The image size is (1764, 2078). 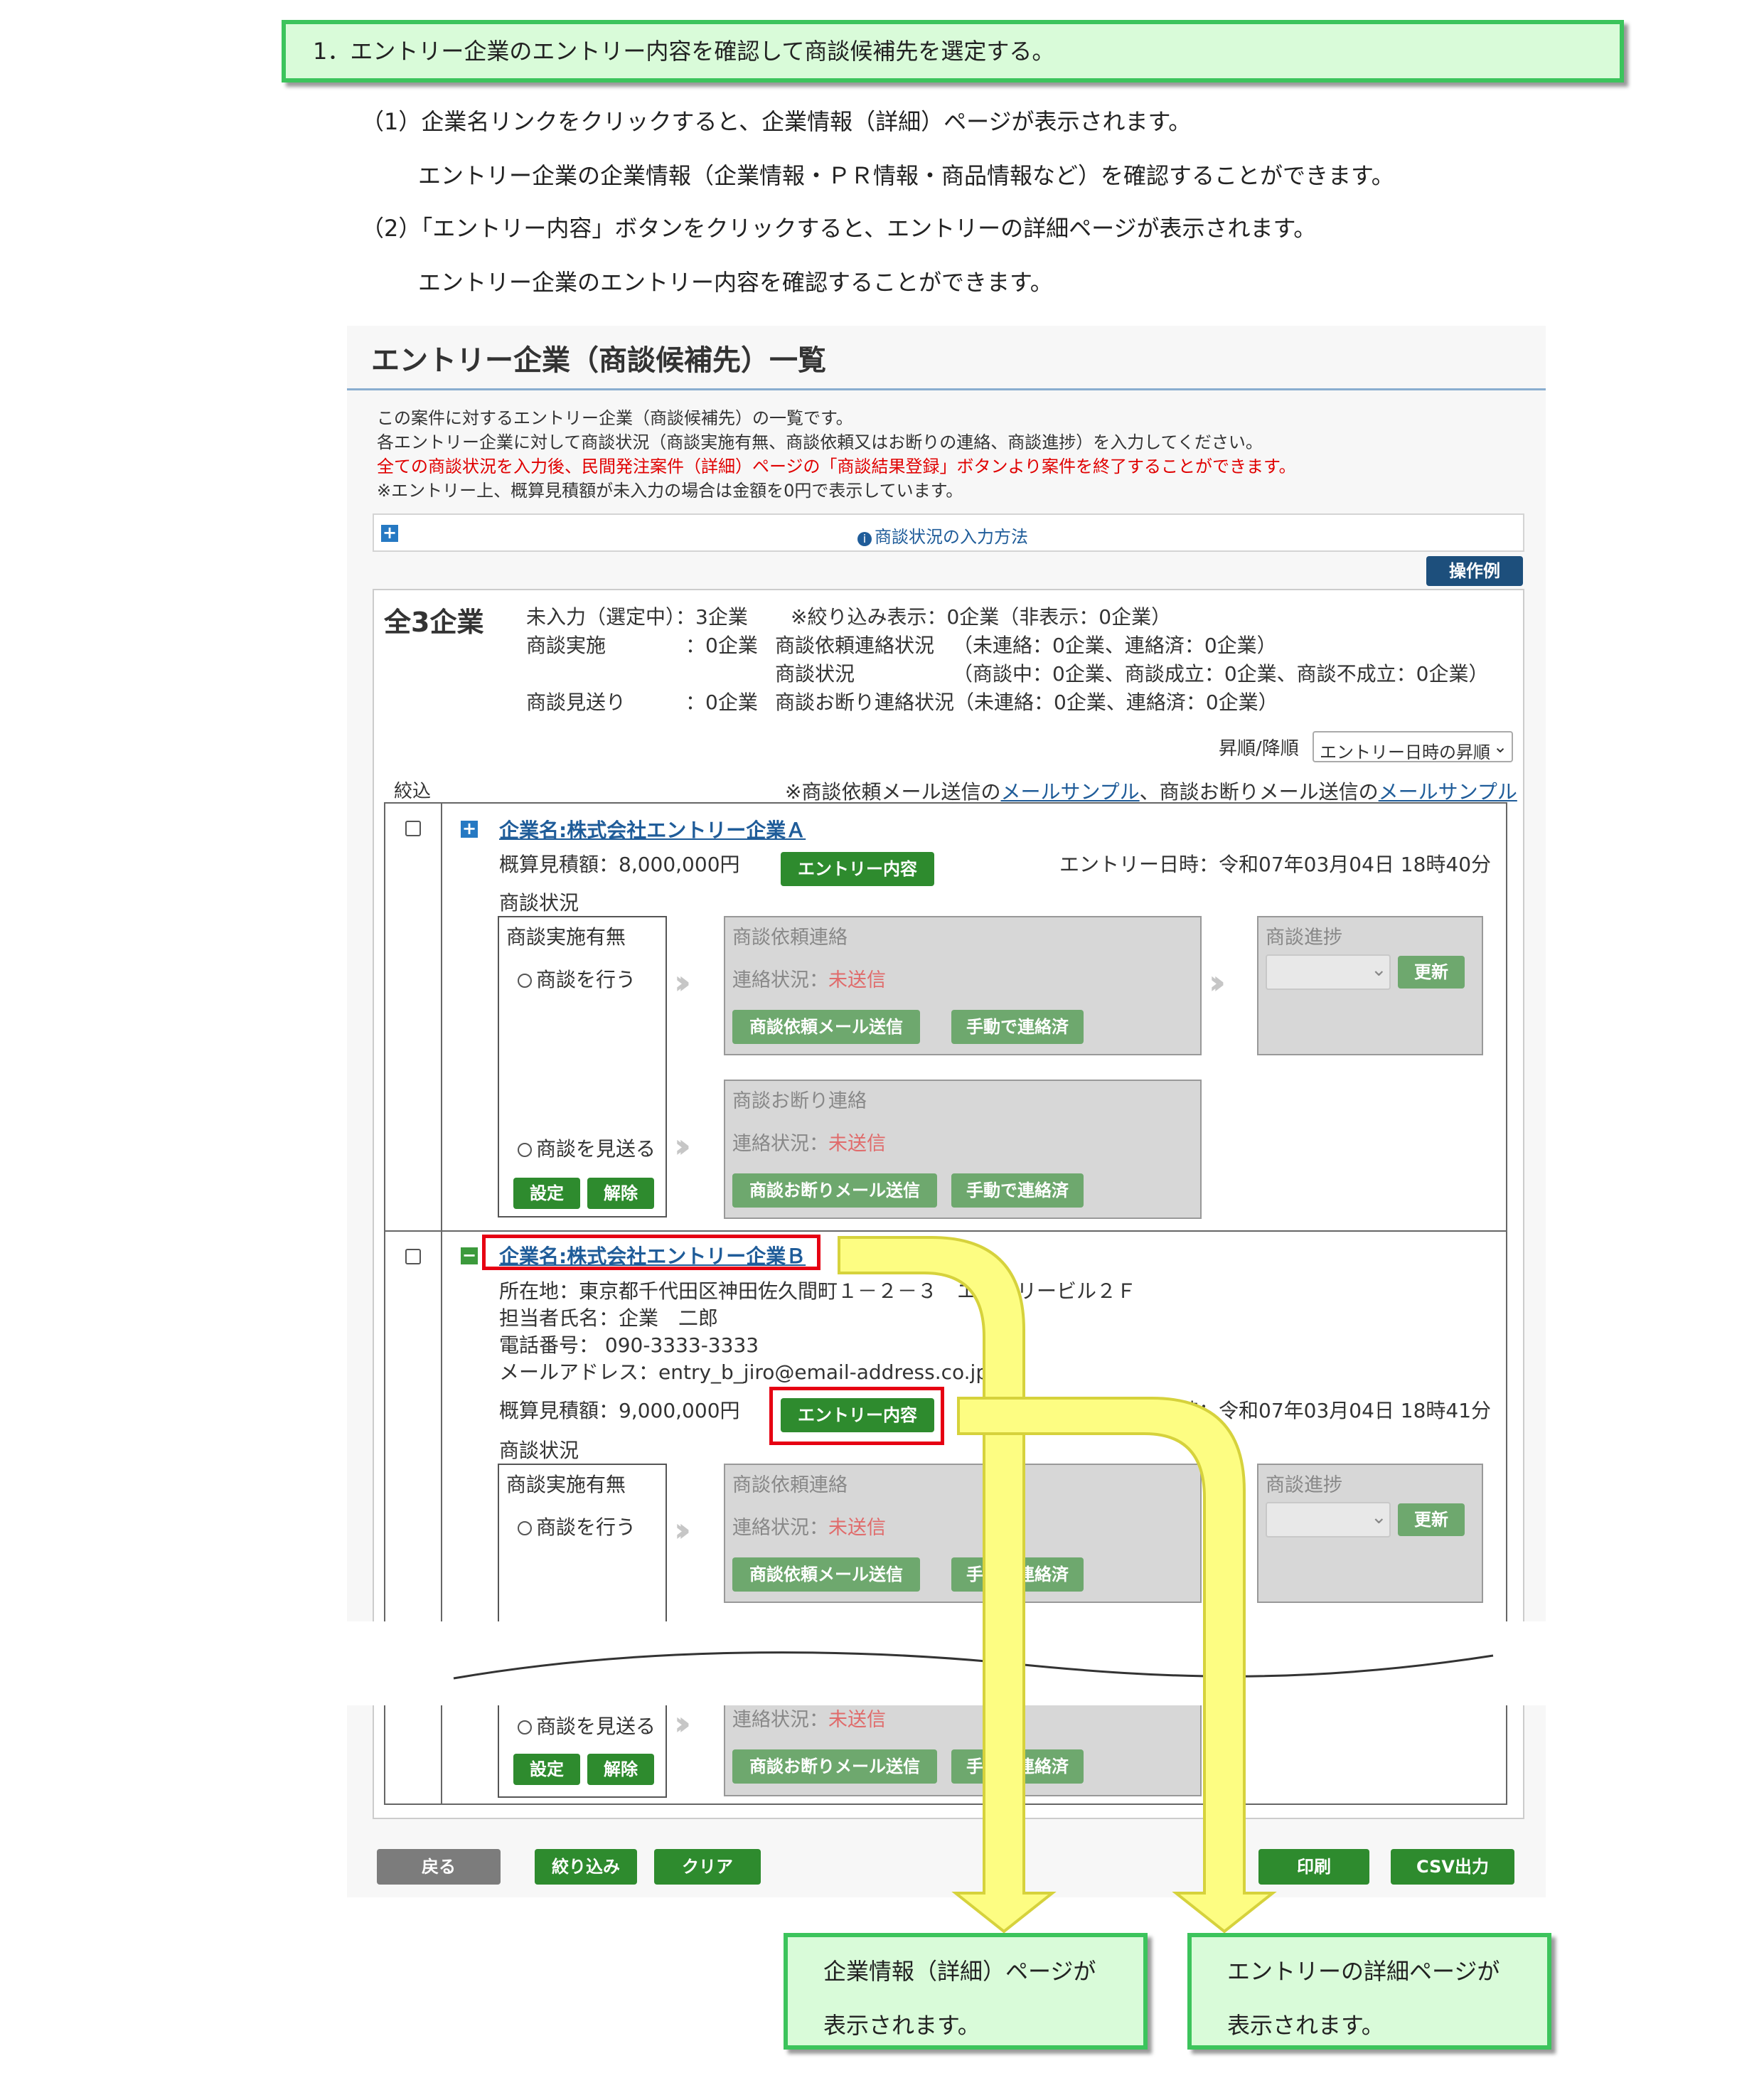 What do you see at coordinates (953, 51) in the screenshot?
I see `section-heading: 1．エントリー企業のエントリー内容を確認して商談候補先を選定する。` at bounding box center [953, 51].